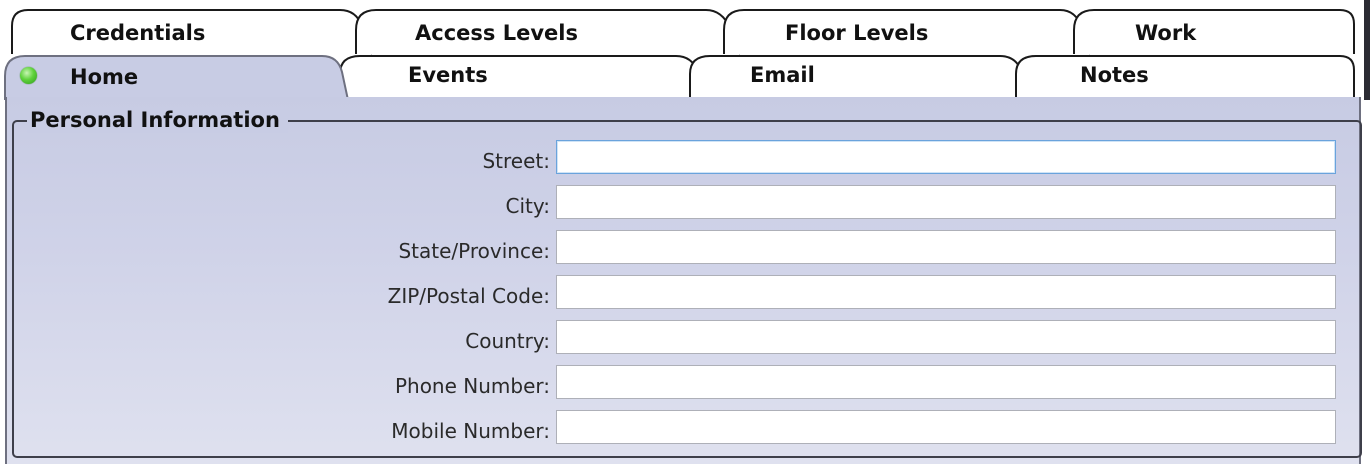 The image size is (1370, 464). What do you see at coordinates (448, 75) in the screenshot?
I see `tab-events: Events` at bounding box center [448, 75].